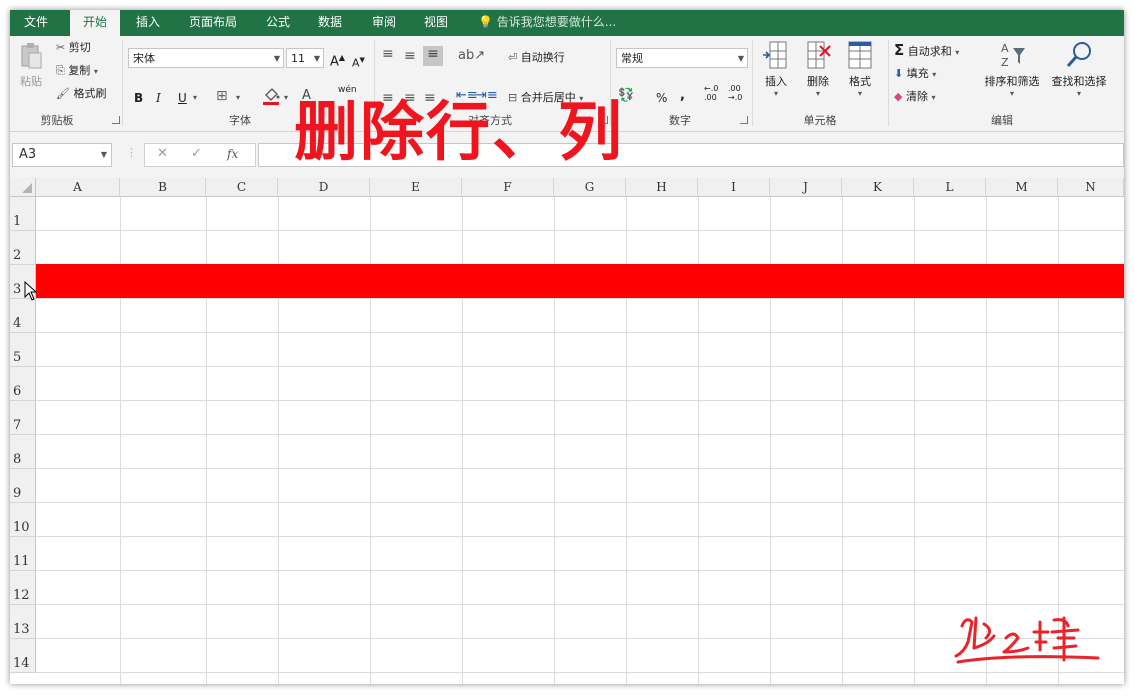 The image size is (1134, 697). What do you see at coordinates (1012, 69) in the screenshot?
I see `sort-filter-button: A Z 排序和筛选 ▾` at bounding box center [1012, 69].